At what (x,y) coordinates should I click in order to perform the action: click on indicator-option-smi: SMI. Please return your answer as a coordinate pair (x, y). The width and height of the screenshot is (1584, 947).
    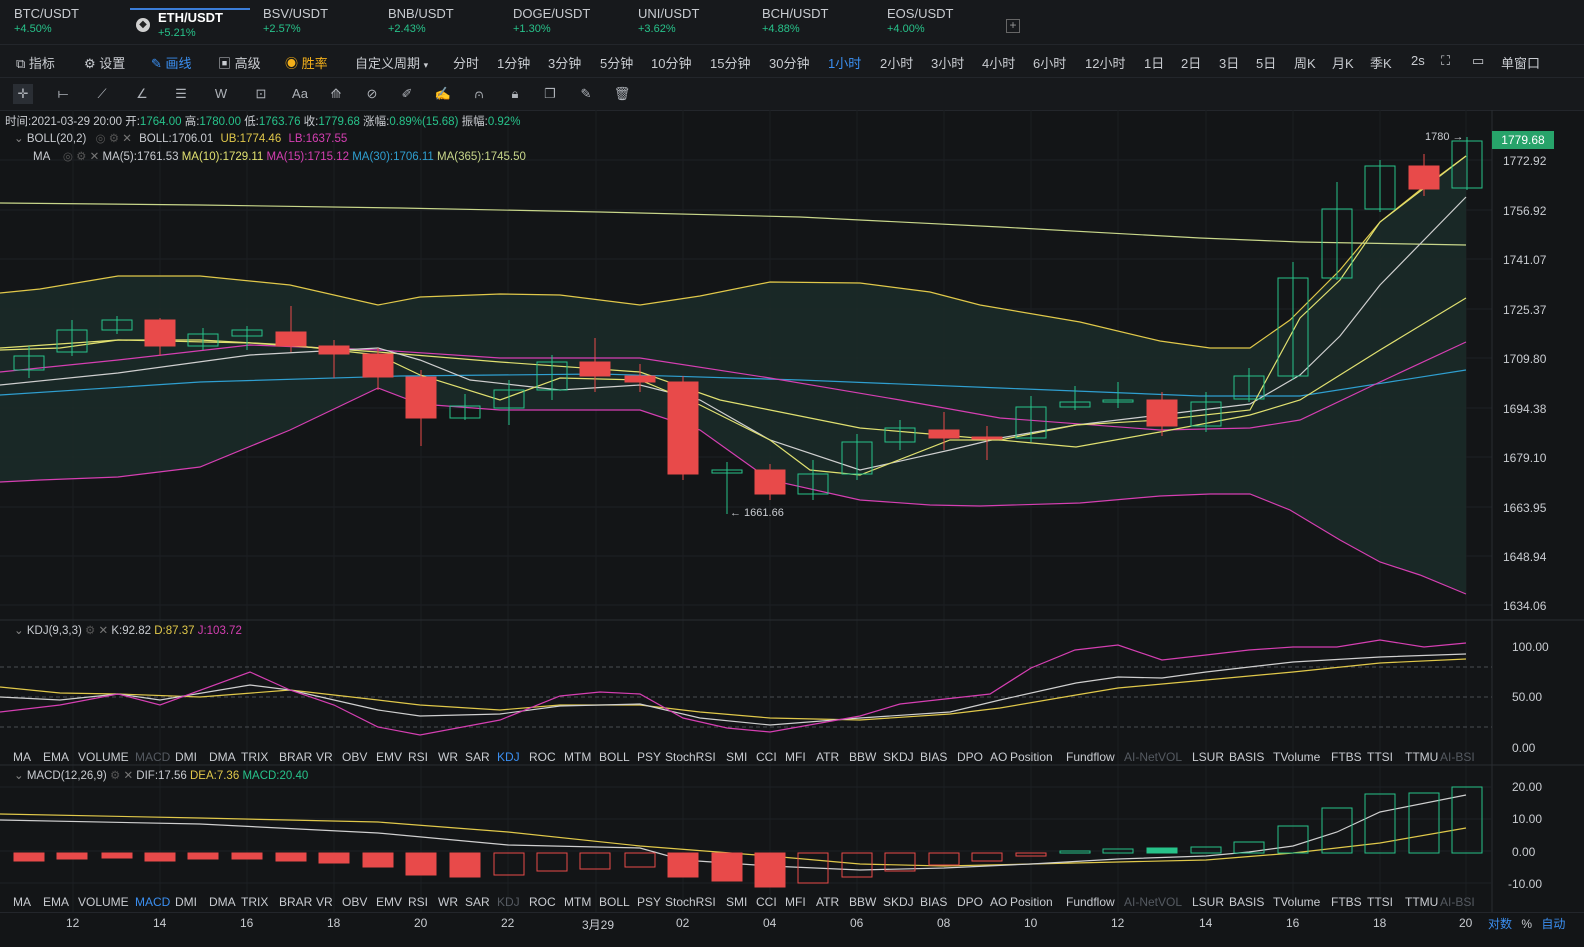
    Looking at the image, I should click on (736, 902).